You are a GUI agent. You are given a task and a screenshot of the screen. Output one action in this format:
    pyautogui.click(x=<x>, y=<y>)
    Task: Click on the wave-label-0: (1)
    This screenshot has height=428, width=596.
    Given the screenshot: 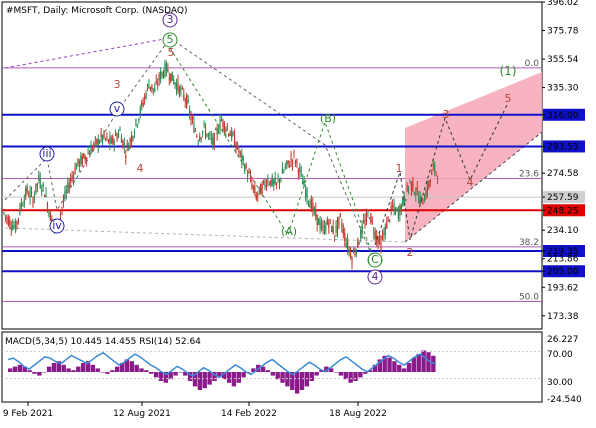 What is the action you would take?
    pyautogui.click(x=508, y=71)
    